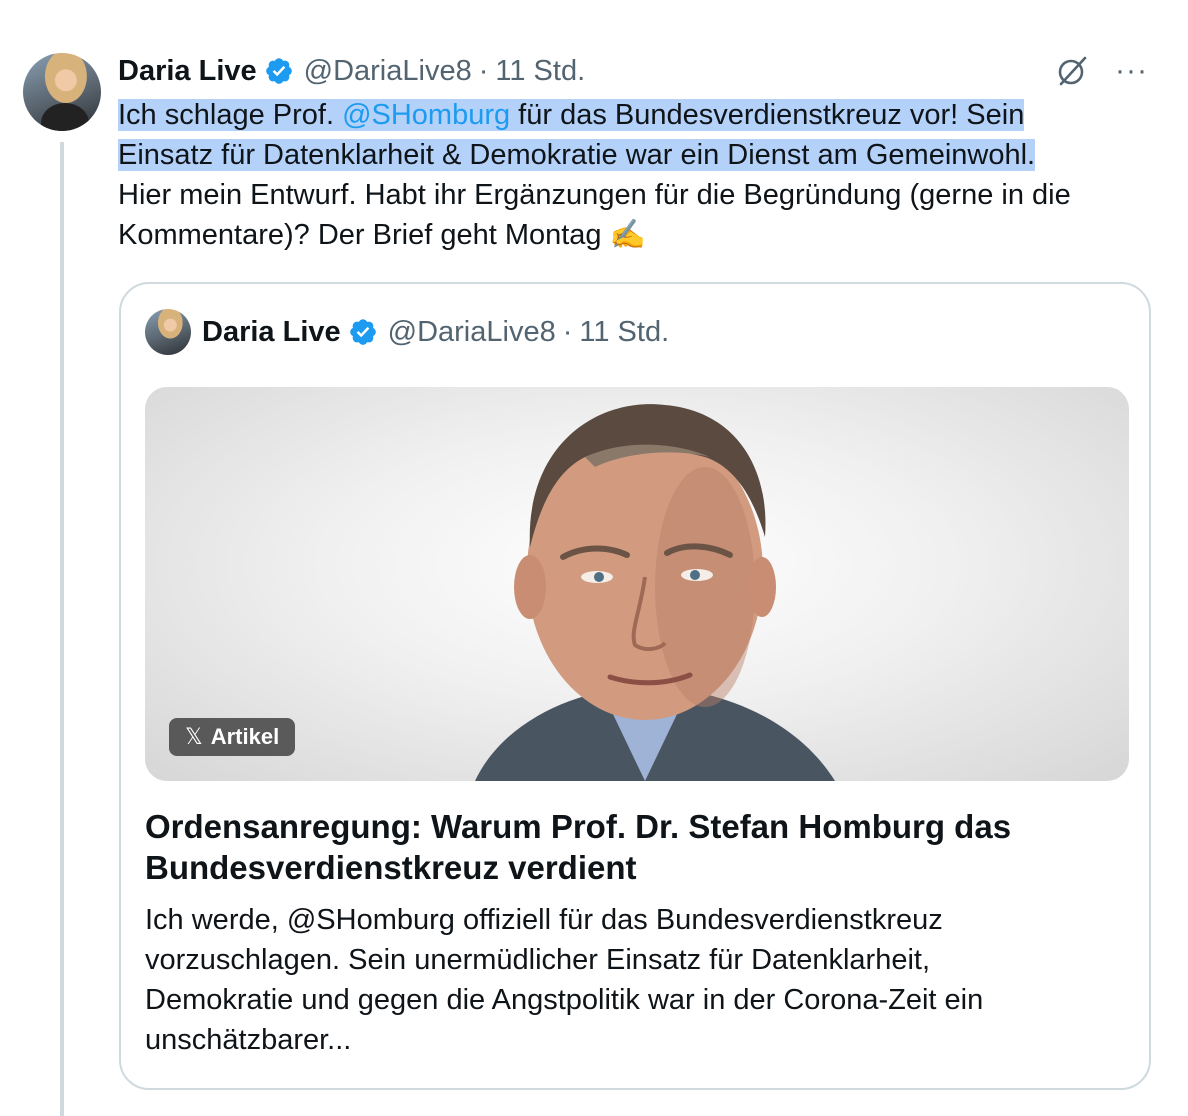 The height and width of the screenshot is (1116, 1188). What do you see at coordinates (271, 332) in the screenshot?
I see `quoted-author-name: Daria Live` at bounding box center [271, 332].